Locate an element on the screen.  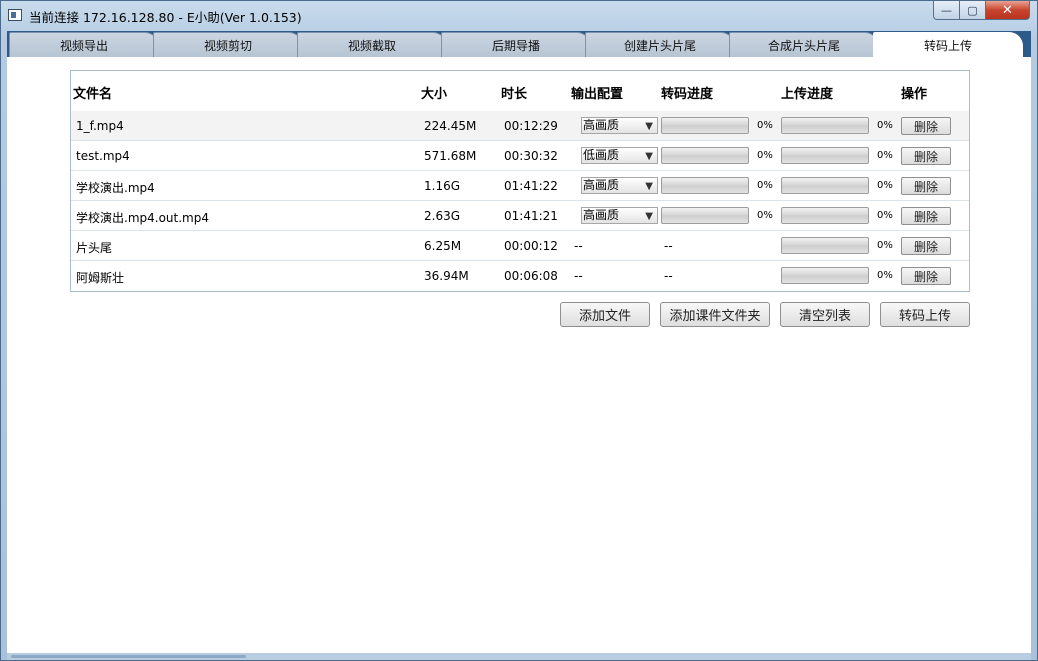
window-title: 当前连接 172.16.128.80 - E小助(Ver 1.0.153) is located at coordinates (165, 17).